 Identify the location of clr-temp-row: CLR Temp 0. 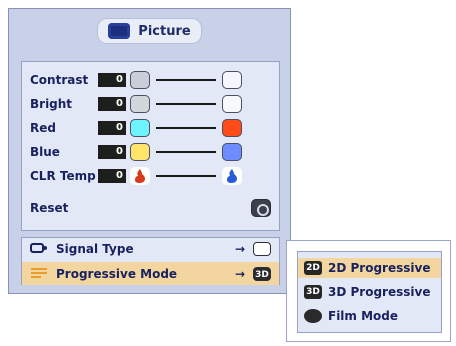
(136, 176).